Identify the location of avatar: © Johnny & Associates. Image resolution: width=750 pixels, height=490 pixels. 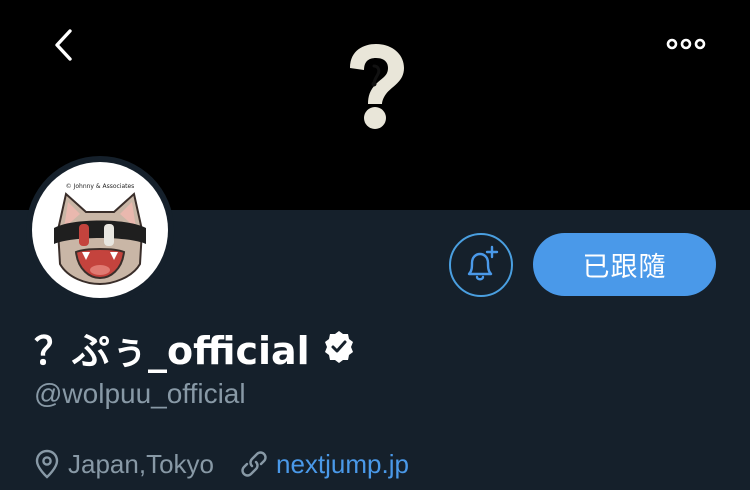
(100, 230).